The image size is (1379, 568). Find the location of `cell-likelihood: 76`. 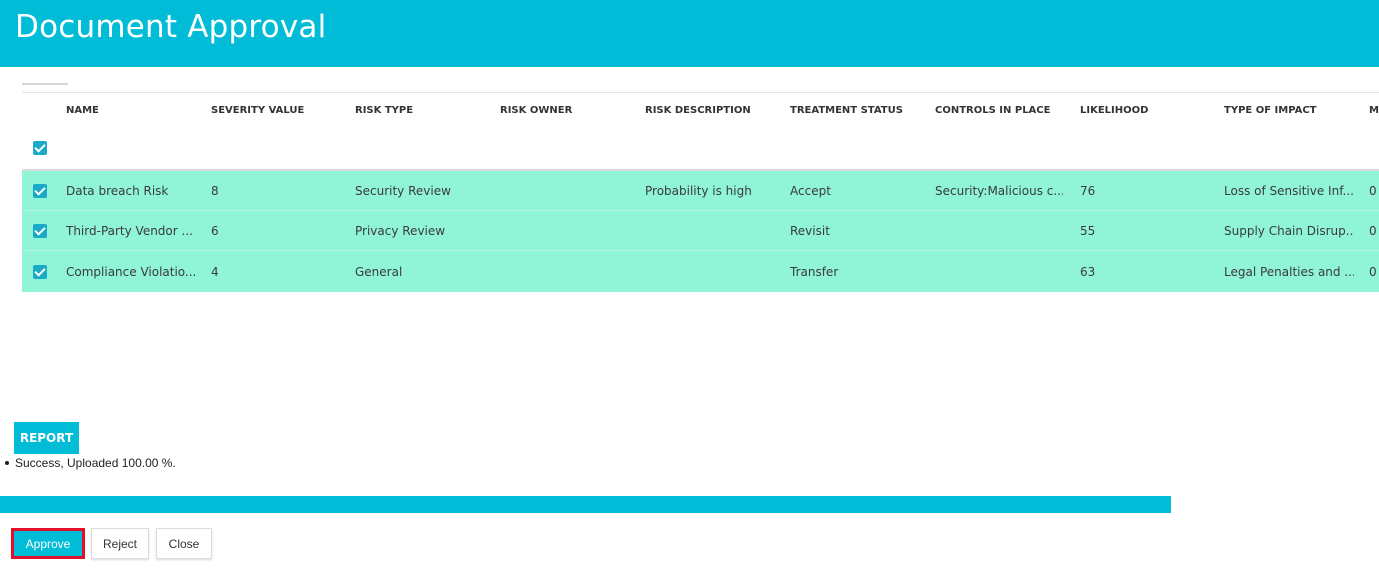

cell-likelihood: 76 is located at coordinates (1088, 190).